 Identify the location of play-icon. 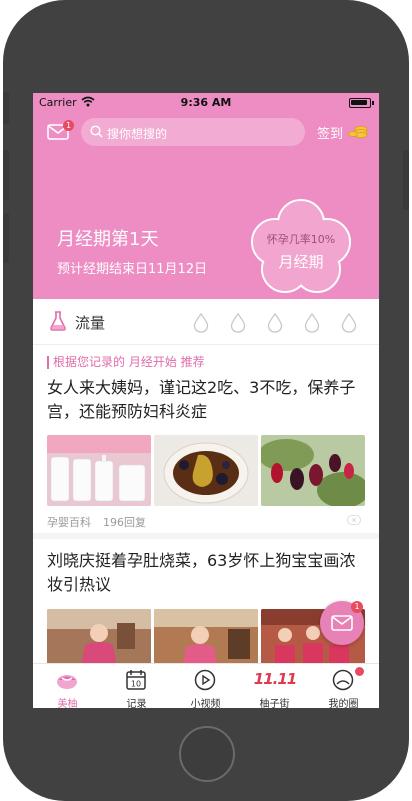
(205, 680).